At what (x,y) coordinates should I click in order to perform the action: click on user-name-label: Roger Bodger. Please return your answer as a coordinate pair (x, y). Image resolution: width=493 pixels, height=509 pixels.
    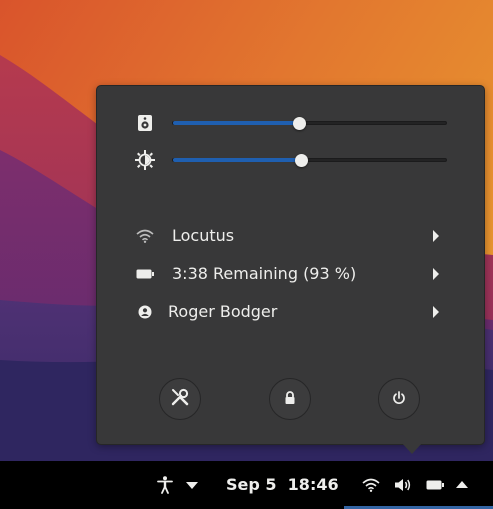
    Looking at the image, I should click on (223, 311).